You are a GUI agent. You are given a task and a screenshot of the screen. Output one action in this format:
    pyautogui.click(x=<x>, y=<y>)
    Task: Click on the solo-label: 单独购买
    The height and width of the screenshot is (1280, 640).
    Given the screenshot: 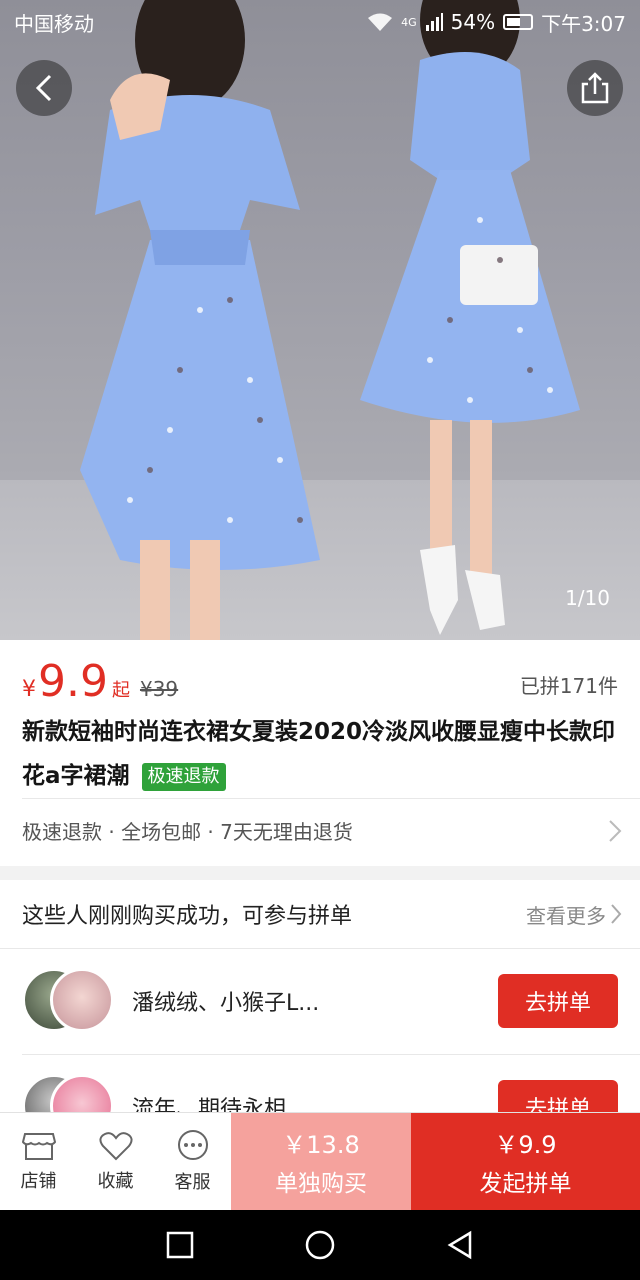 What is the action you would take?
    pyautogui.click(x=321, y=1184)
    